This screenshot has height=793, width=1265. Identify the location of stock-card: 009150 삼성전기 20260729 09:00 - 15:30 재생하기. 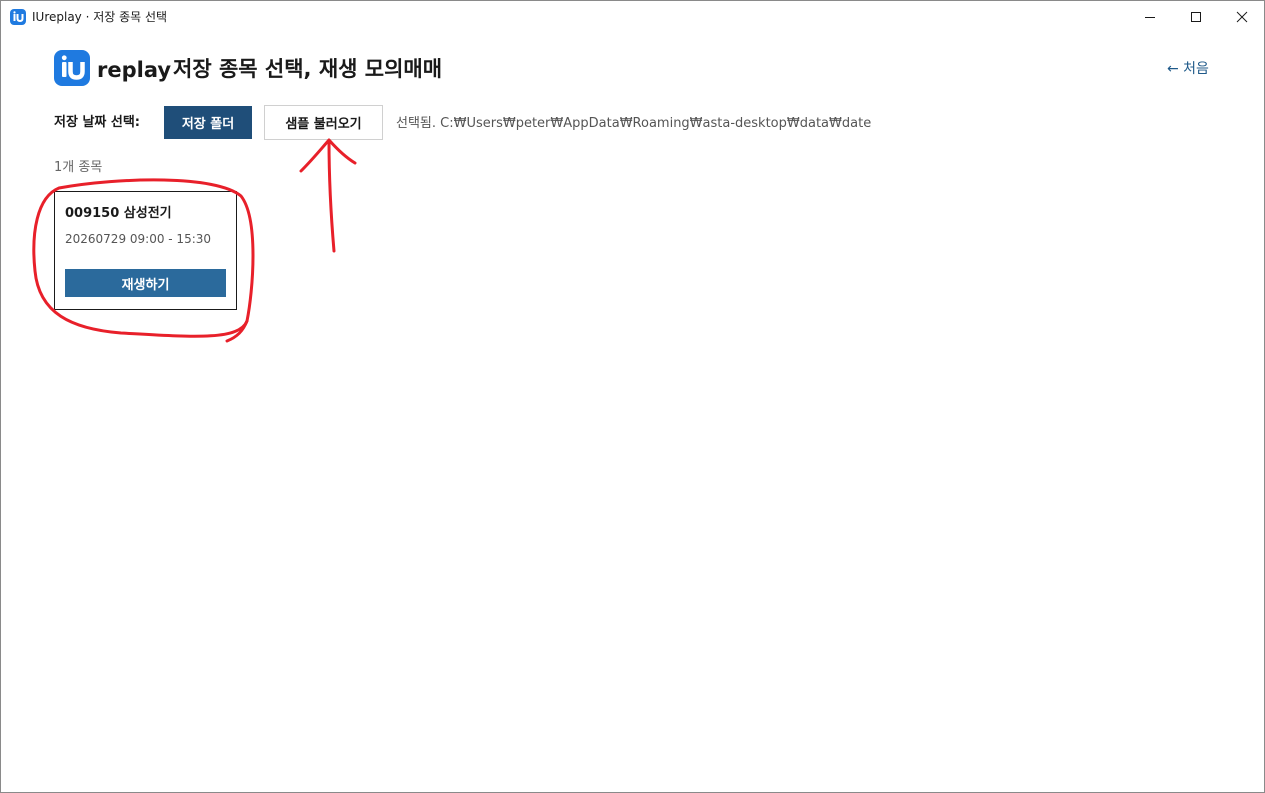
(145, 250).